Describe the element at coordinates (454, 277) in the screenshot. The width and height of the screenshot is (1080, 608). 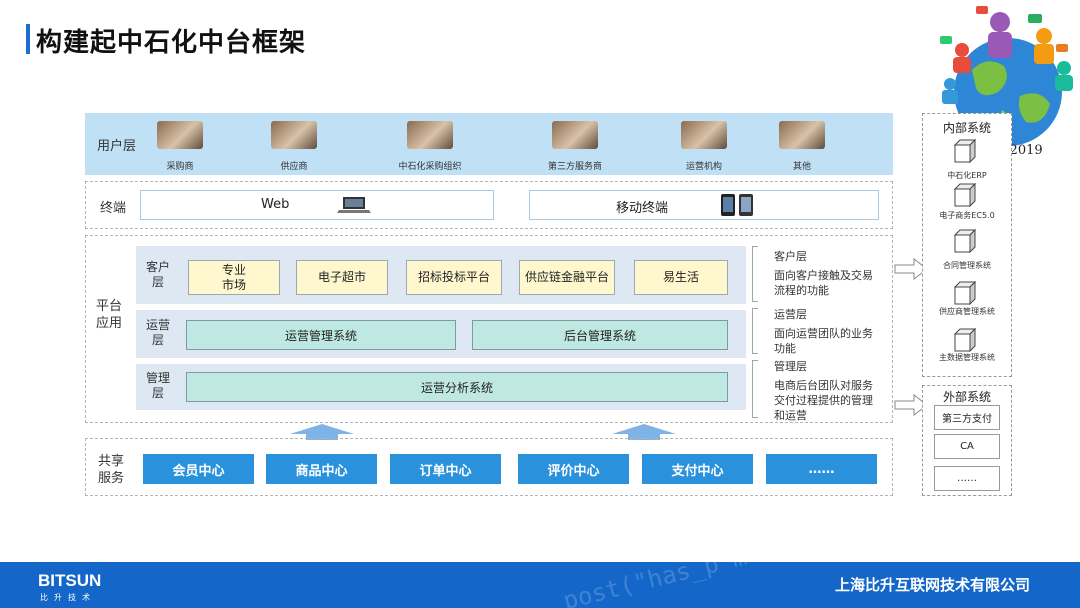
I see `module-box: 招标投标平台` at that location.